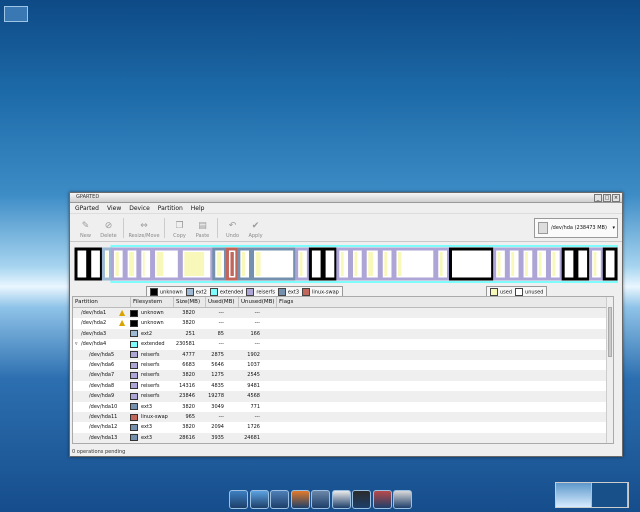  What do you see at coordinates (343, 365) in the screenshot?
I see `table-row: /dev/hda6 reiserfs 6683 5646 1037` at bounding box center [343, 365].